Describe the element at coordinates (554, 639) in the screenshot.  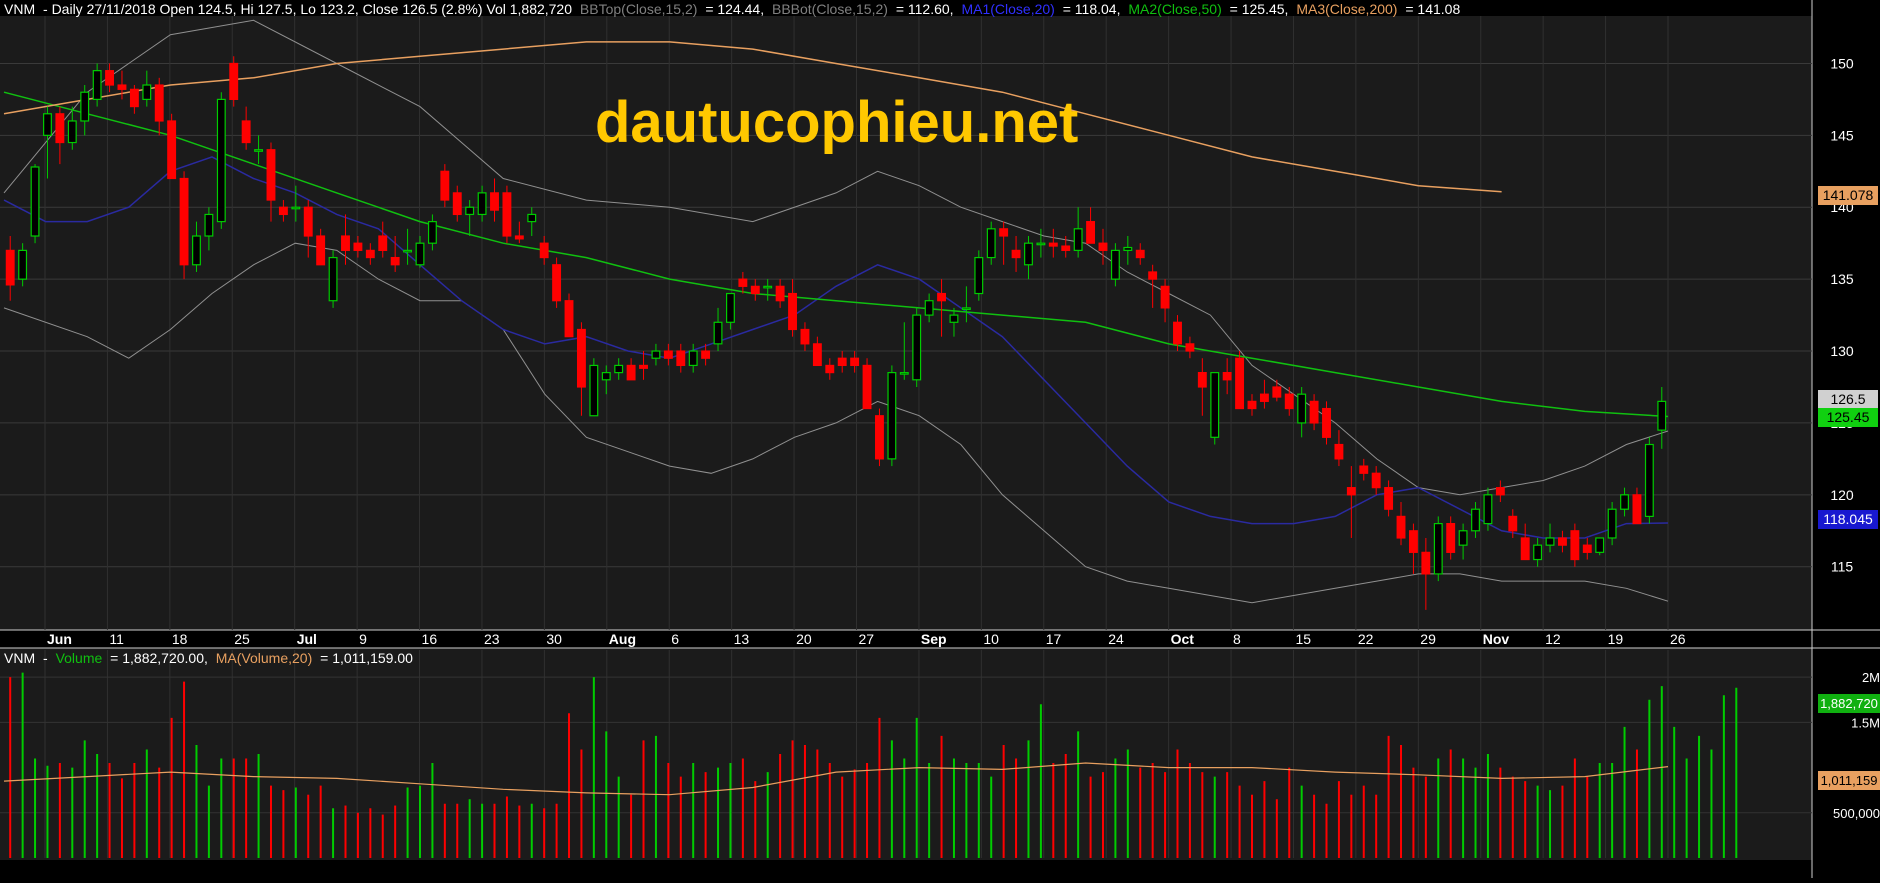
I see `date-tick-label: 30` at that location.